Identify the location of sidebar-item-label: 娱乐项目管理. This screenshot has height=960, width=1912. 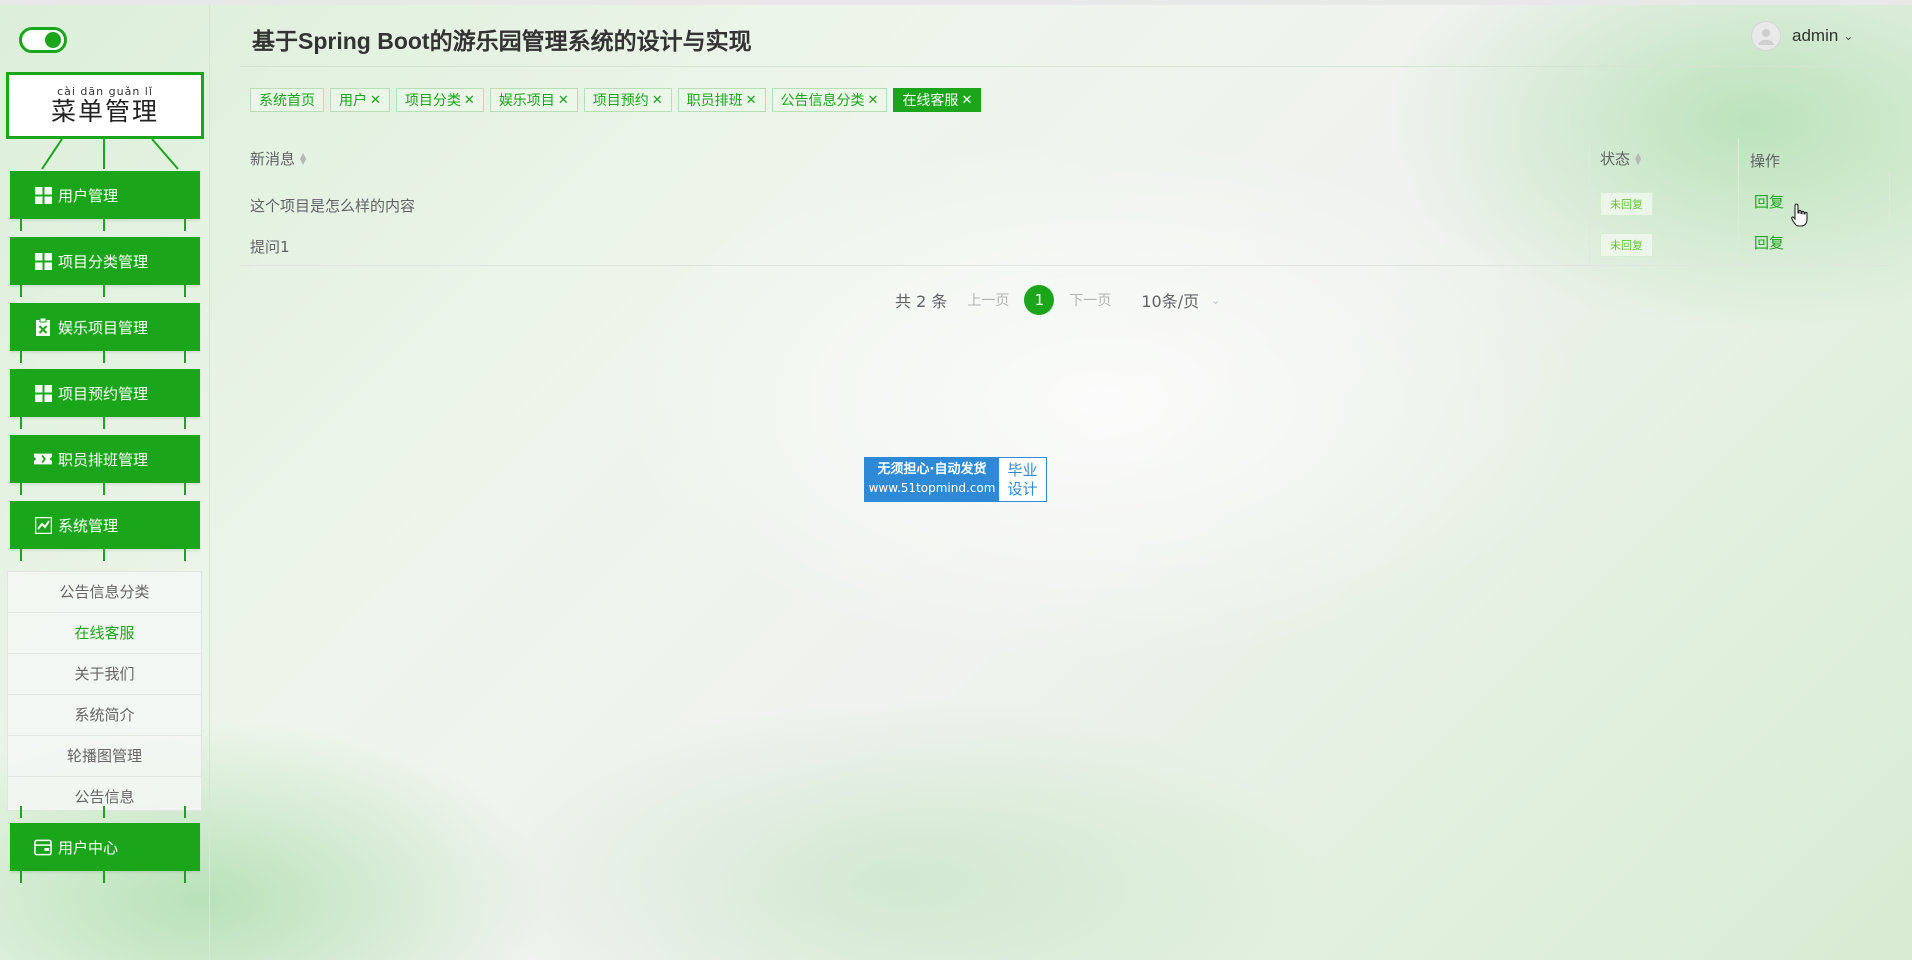
(103, 327).